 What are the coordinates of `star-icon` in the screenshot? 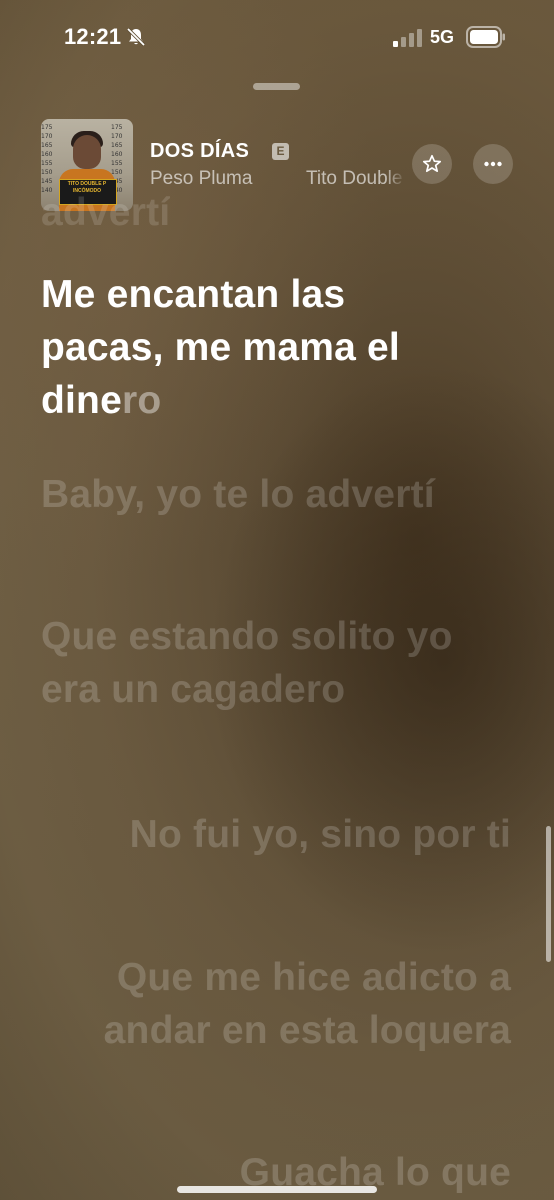 It's located at (432, 163).